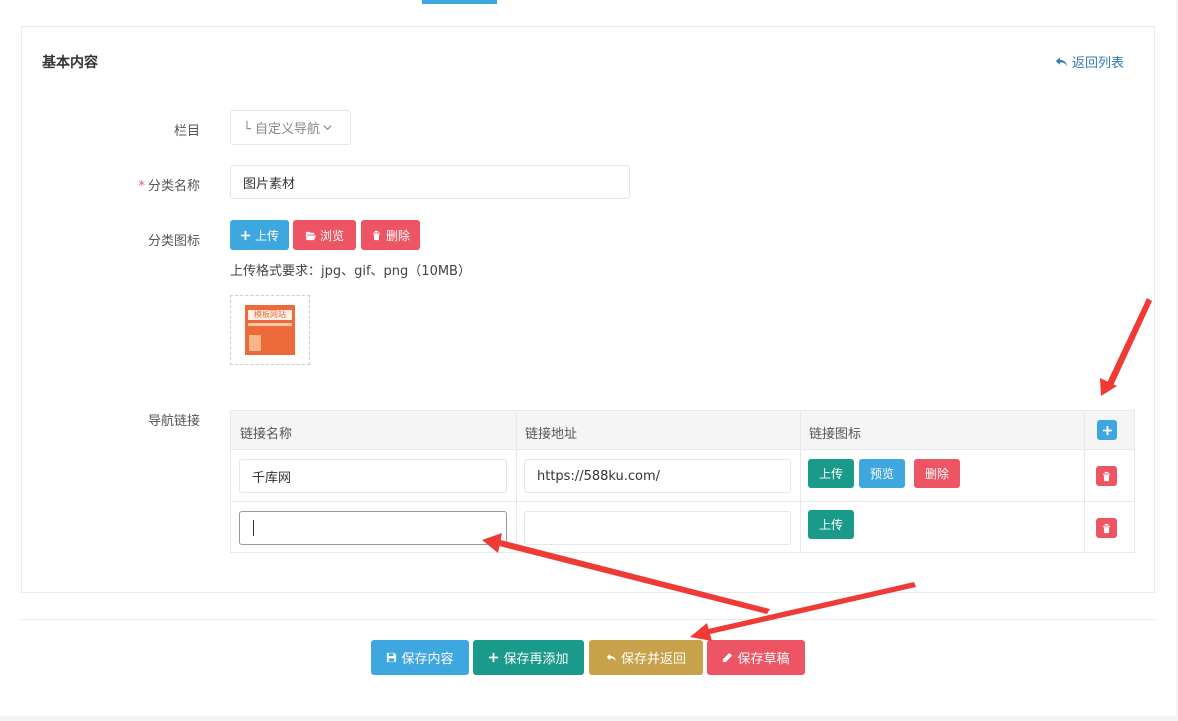 Image resolution: width=1178 pixels, height=721 pixels. What do you see at coordinates (682, 501) in the screenshot?
I see `row-divider` at bounding box center [682, 501].